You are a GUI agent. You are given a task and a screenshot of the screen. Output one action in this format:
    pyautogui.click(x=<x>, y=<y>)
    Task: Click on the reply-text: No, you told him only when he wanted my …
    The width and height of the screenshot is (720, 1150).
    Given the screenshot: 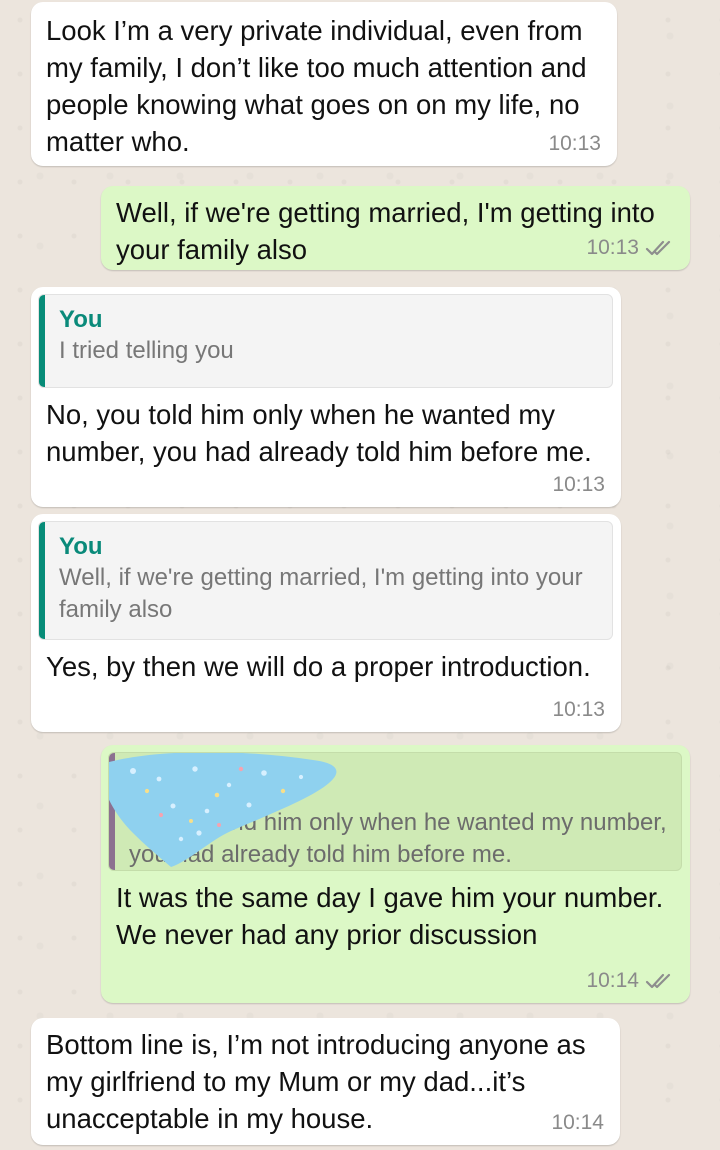 What is the action you would take?
    pyautogui.click(x=398, y=838)
    